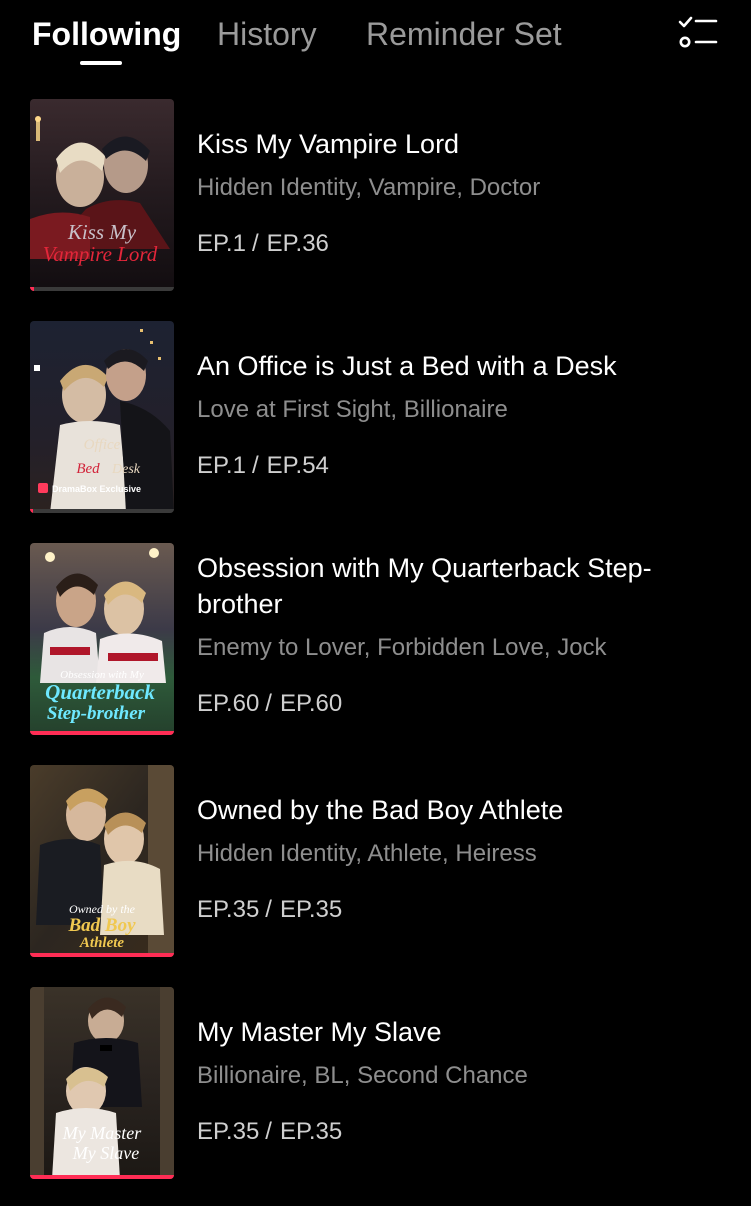 The height and width of the screenshot is (1206, 751). Describe the element at coordinates (105, 1153) in the screenshot. I see `cover-title-line: My Slave` at that location.